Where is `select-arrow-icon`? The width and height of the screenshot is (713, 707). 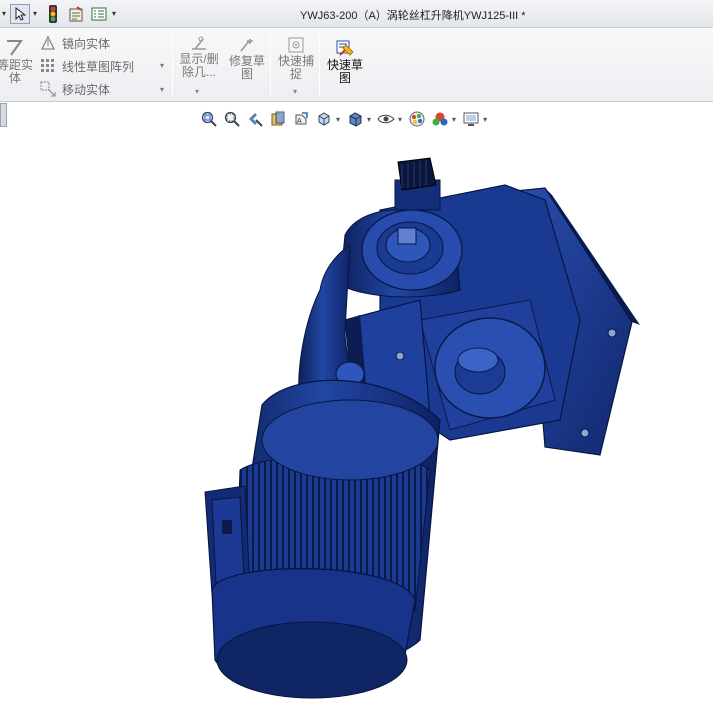 select-arrow-icon is located at coordinates (20, 13).